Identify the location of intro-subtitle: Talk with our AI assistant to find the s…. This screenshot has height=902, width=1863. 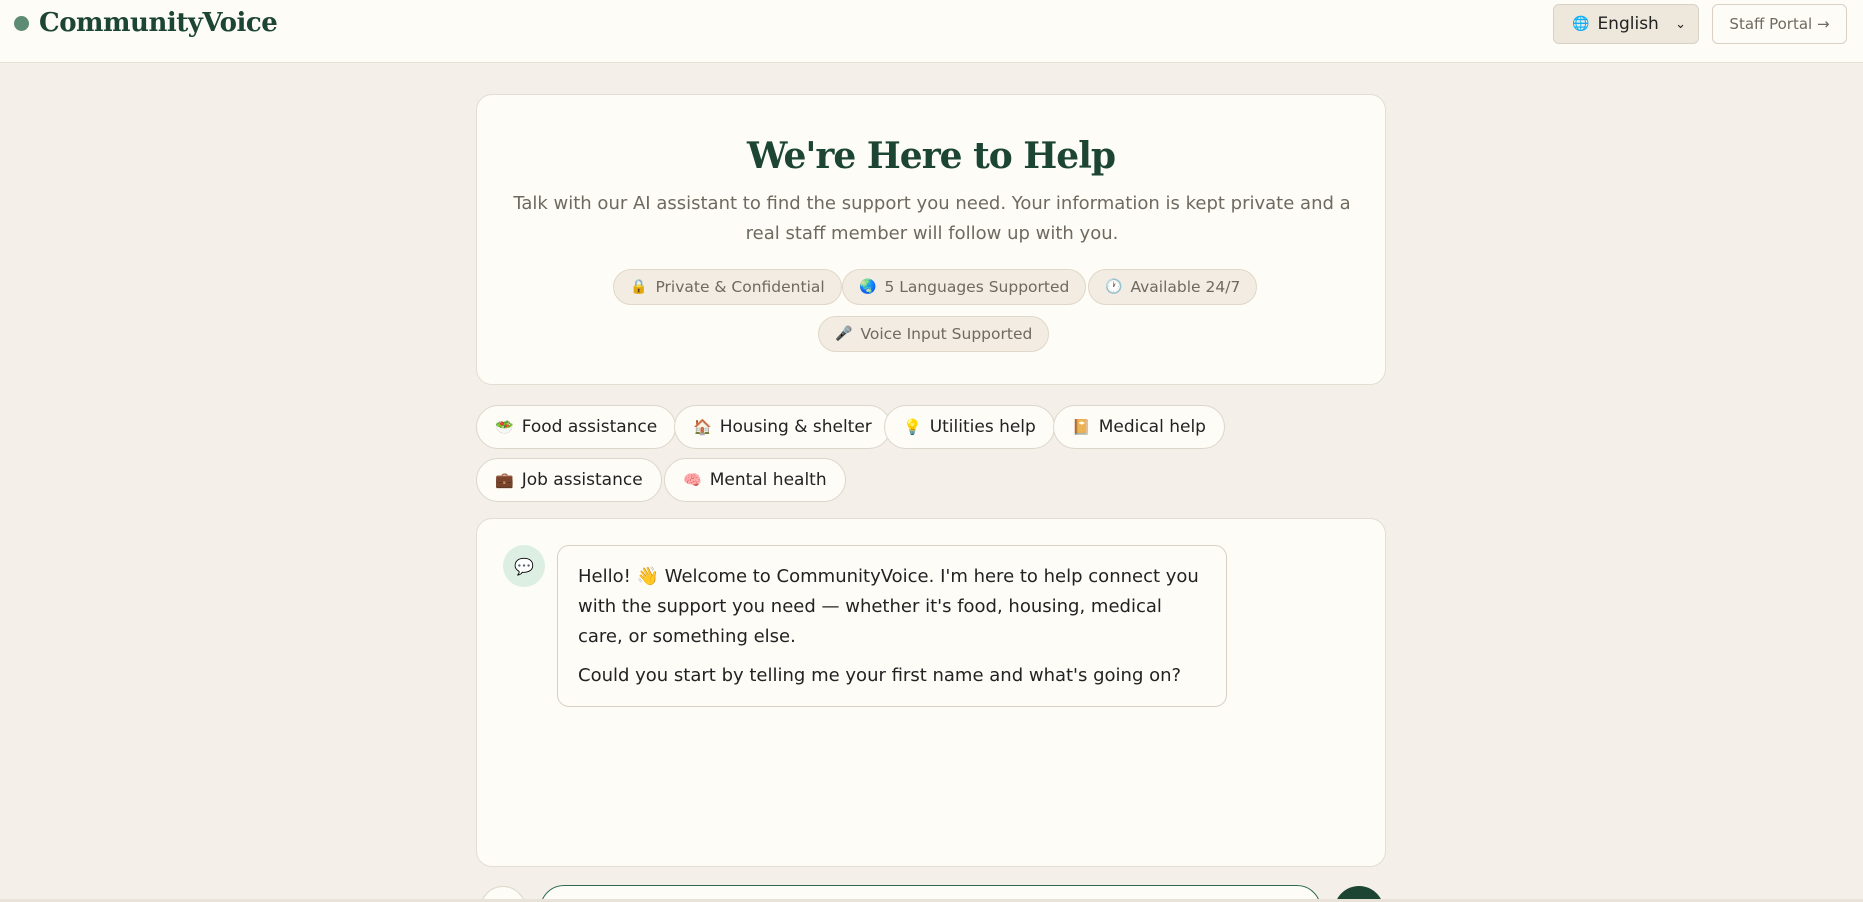
(932, 218).